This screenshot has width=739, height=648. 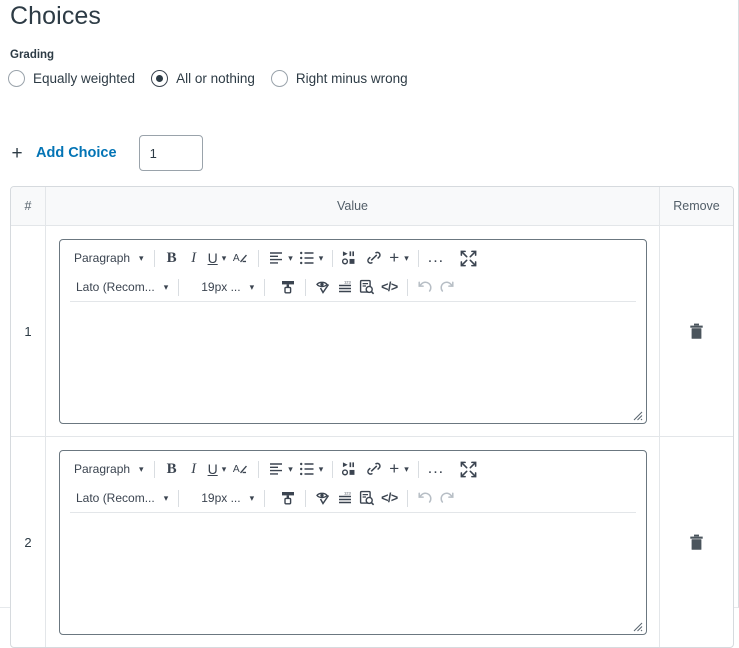 What do you see at coordinates (172, 469) in the screenshot?
I see `bold-button-2: B` at bounding box center [172, 469].